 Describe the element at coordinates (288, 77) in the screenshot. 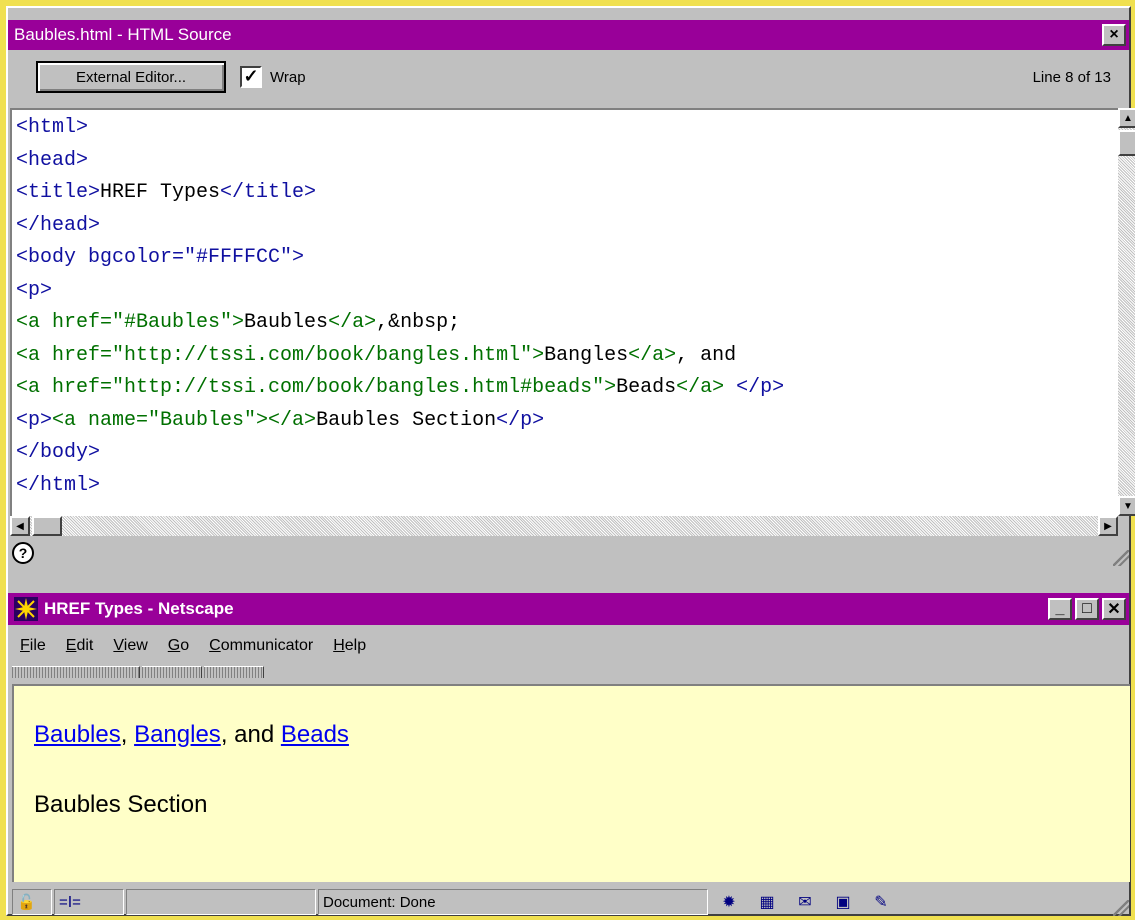

I see `wrap-label: Wrap` at that location.